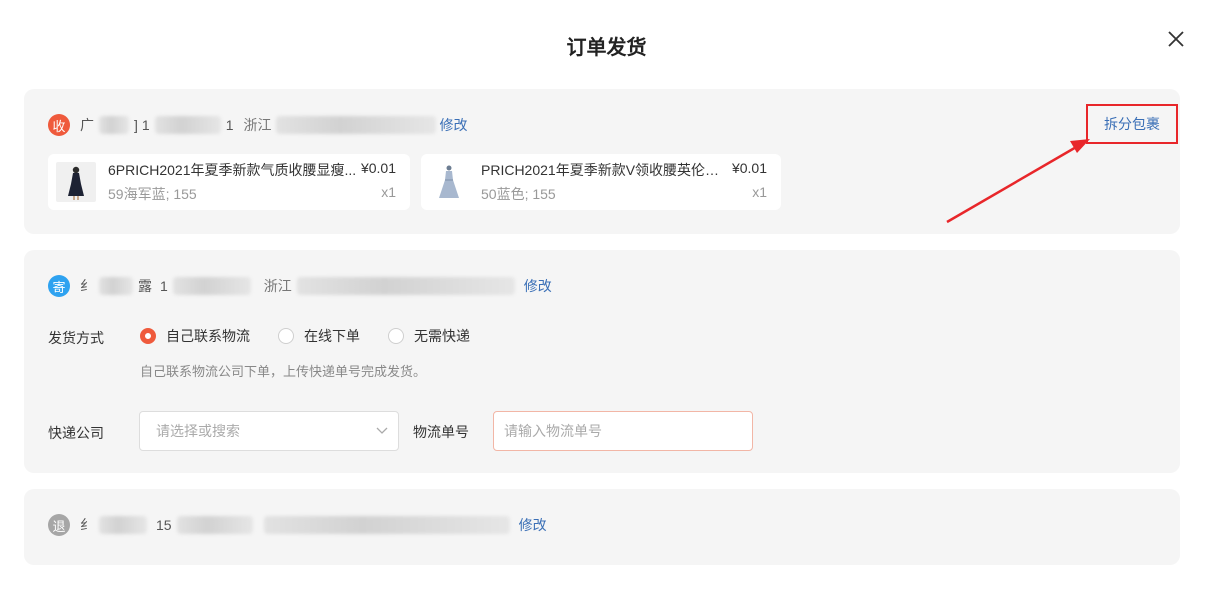  What do you see at coordinates (602, 527) in the screenshot?
I see `return-address-card: 退 纟 15 修改` at bounding box center [602, 527].